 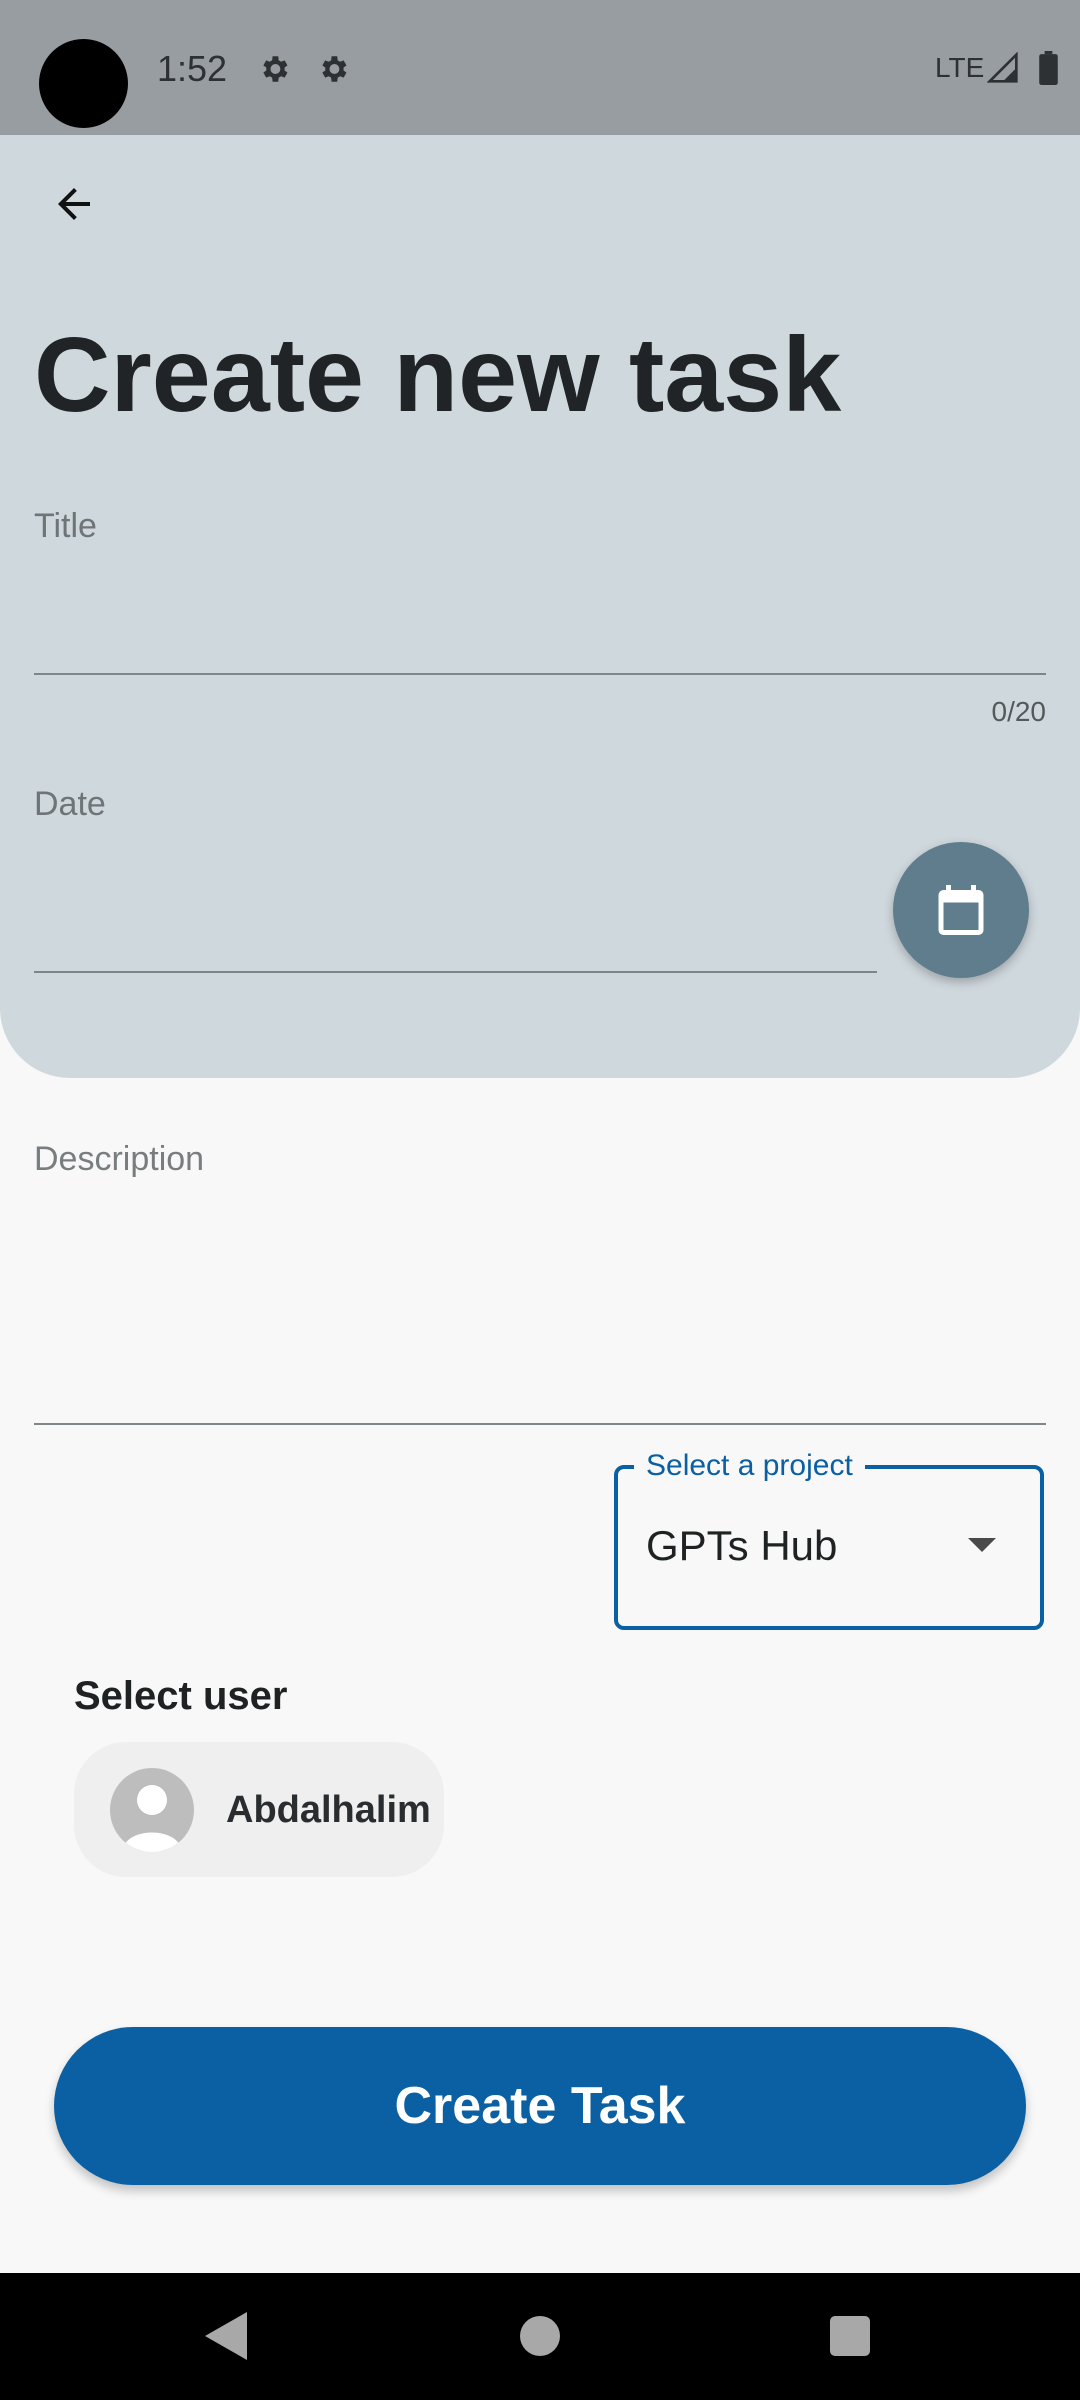 I want to click on dropdown-arrow-icon, so click(x=982, y=1545).